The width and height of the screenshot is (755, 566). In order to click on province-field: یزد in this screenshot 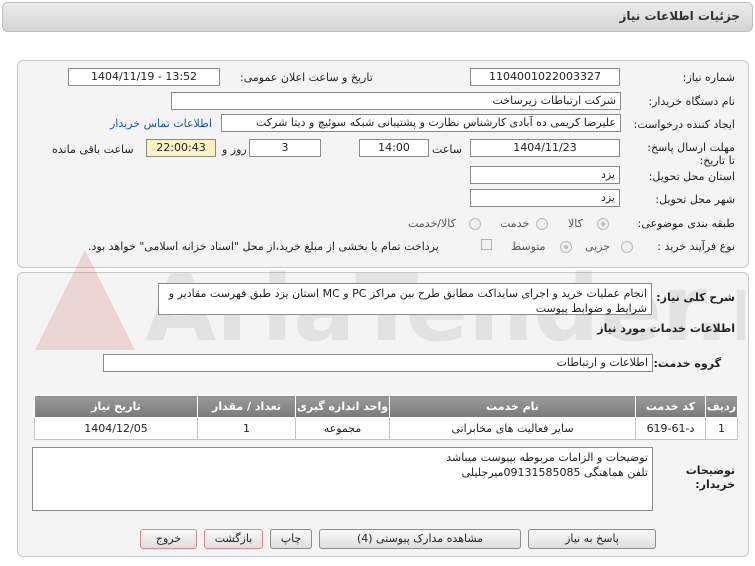, I will do `click(545, 175)`.